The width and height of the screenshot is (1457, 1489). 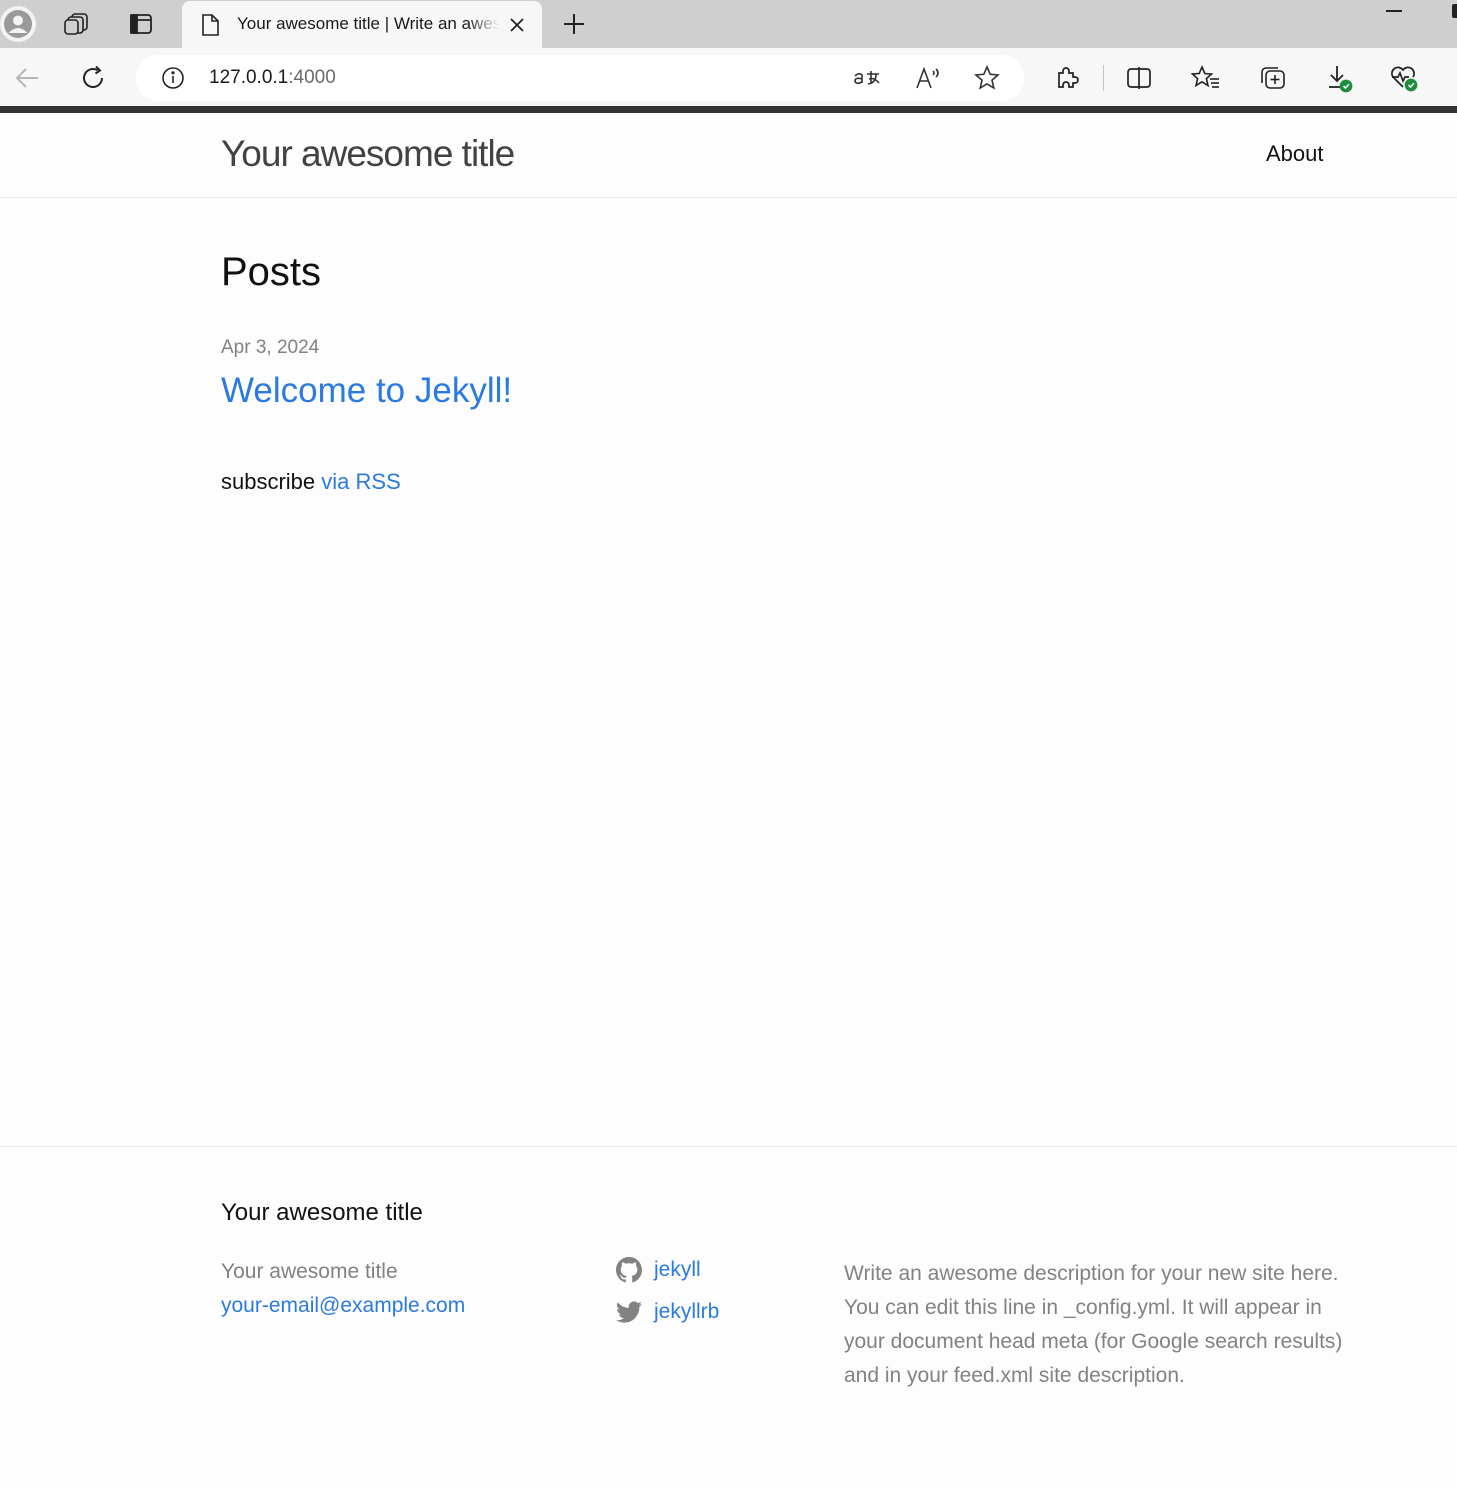 I want to click on minimize-button, so click(x=1394, y=11).